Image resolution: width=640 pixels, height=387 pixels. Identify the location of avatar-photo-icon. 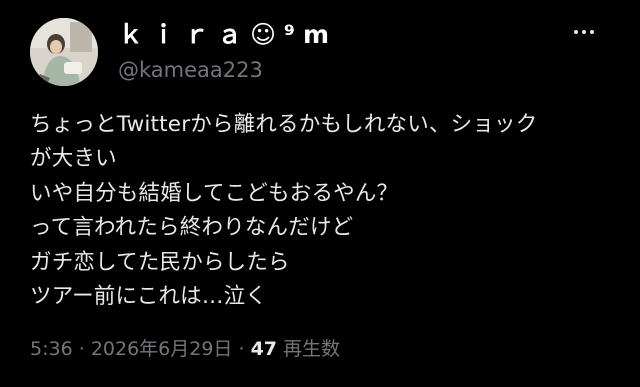
(64, 52).